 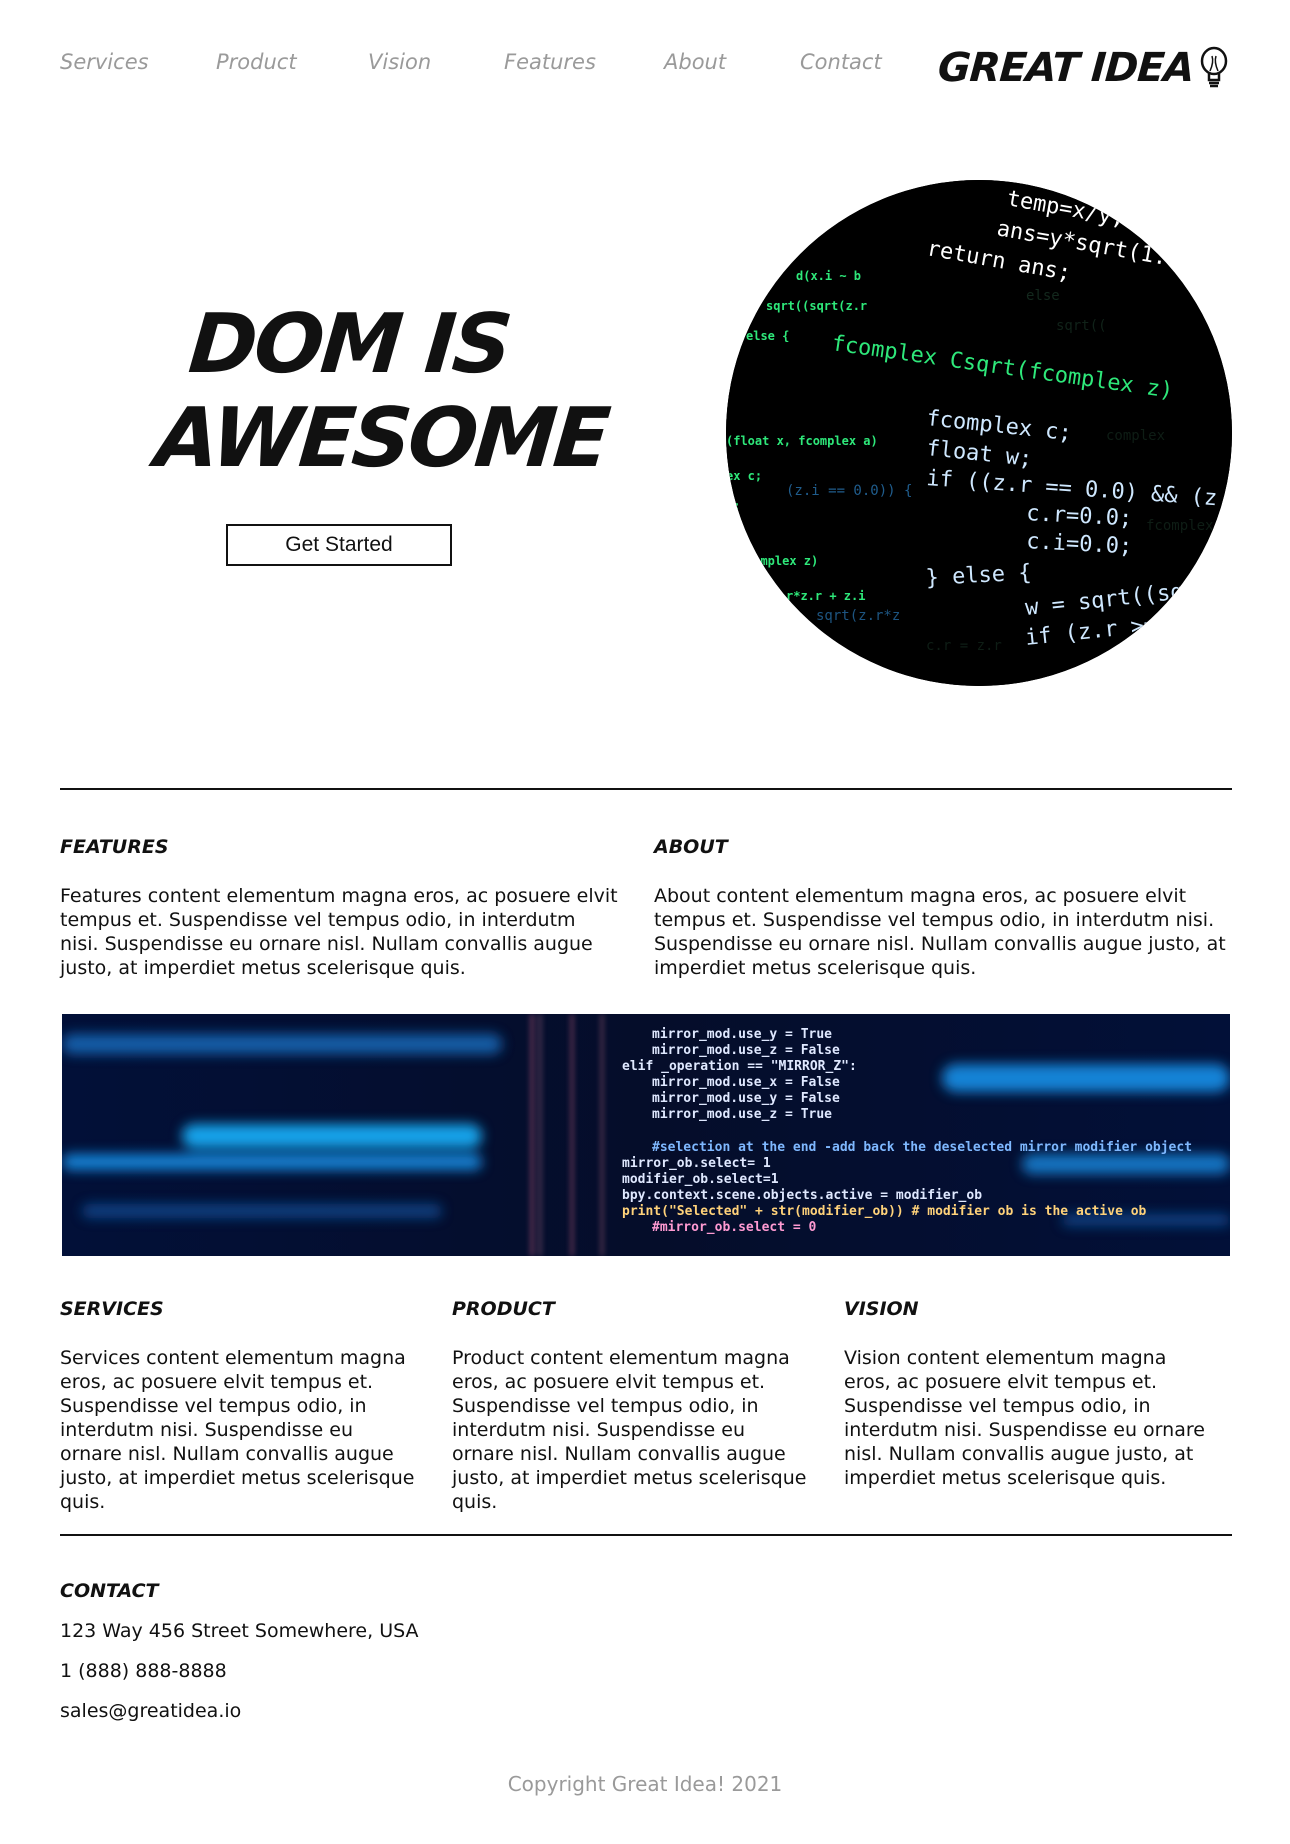 What do you see at coordinates (645, 1784) in the screenshot?
I see `footer-copyright: Copyright Great Idea! 2021` at bounding box center [645, 1784].